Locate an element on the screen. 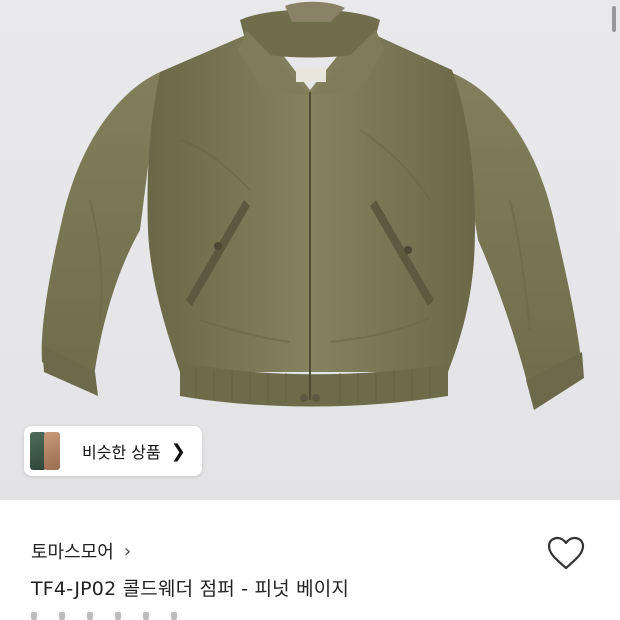  similar-thumbnail is located at coordinates (52, 451).